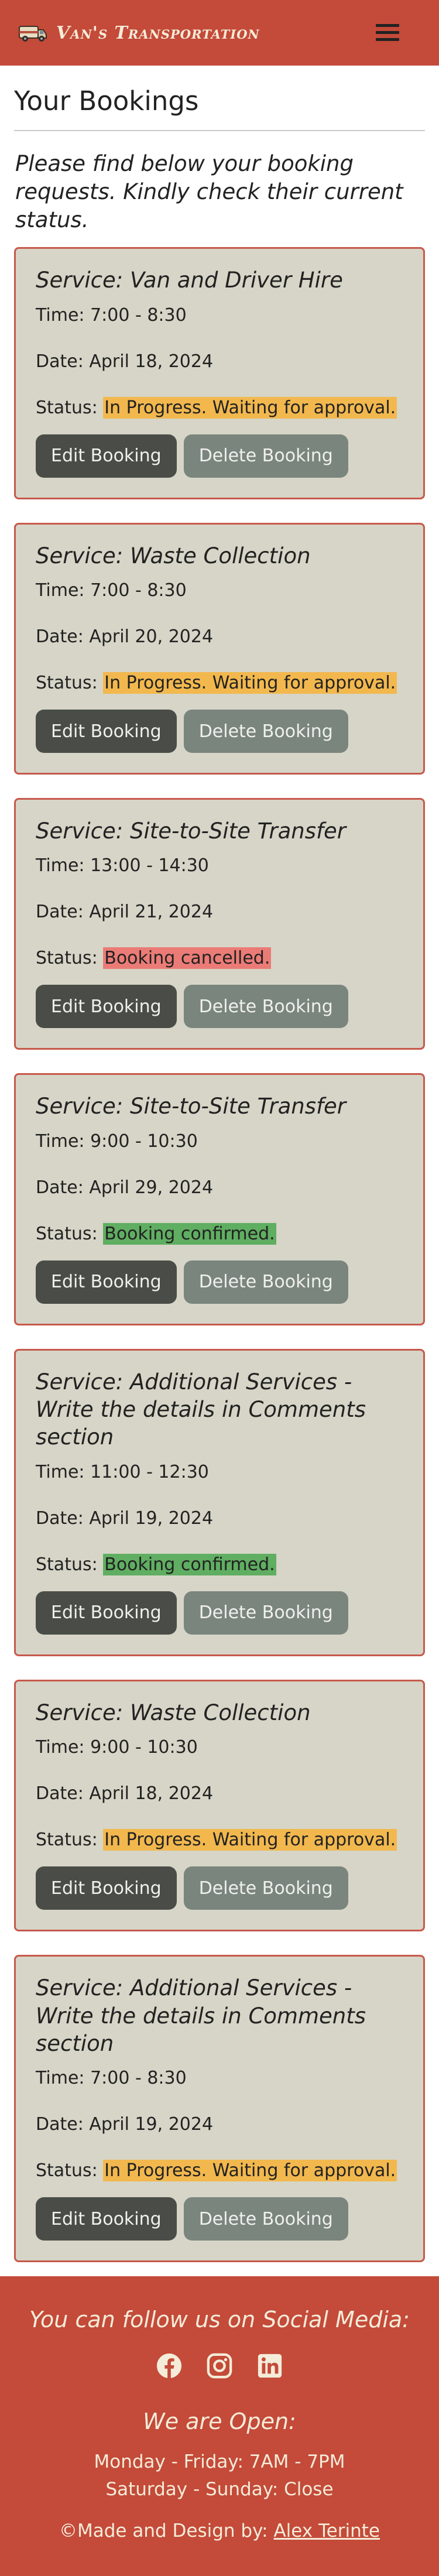  I want to click on booking-status: Status: Booking cancelled., so click(219, 958).